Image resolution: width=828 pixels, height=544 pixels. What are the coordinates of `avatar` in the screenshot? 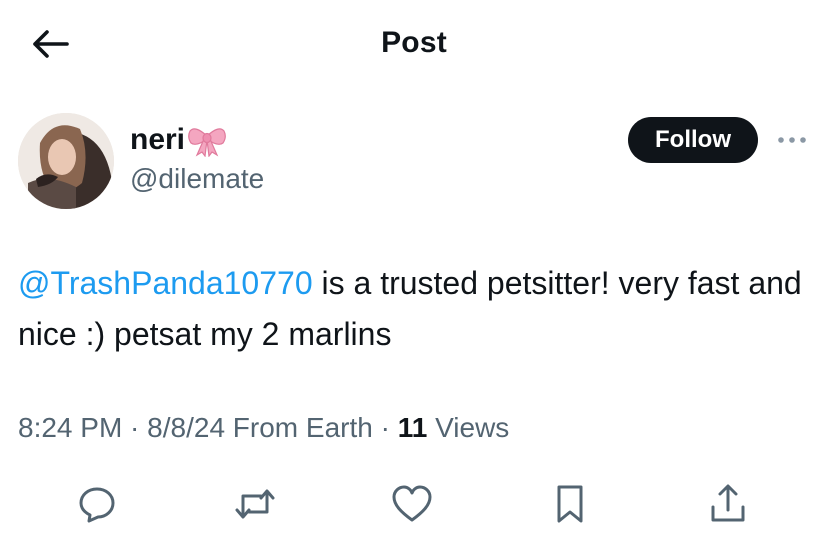 It's located at (66, 161).